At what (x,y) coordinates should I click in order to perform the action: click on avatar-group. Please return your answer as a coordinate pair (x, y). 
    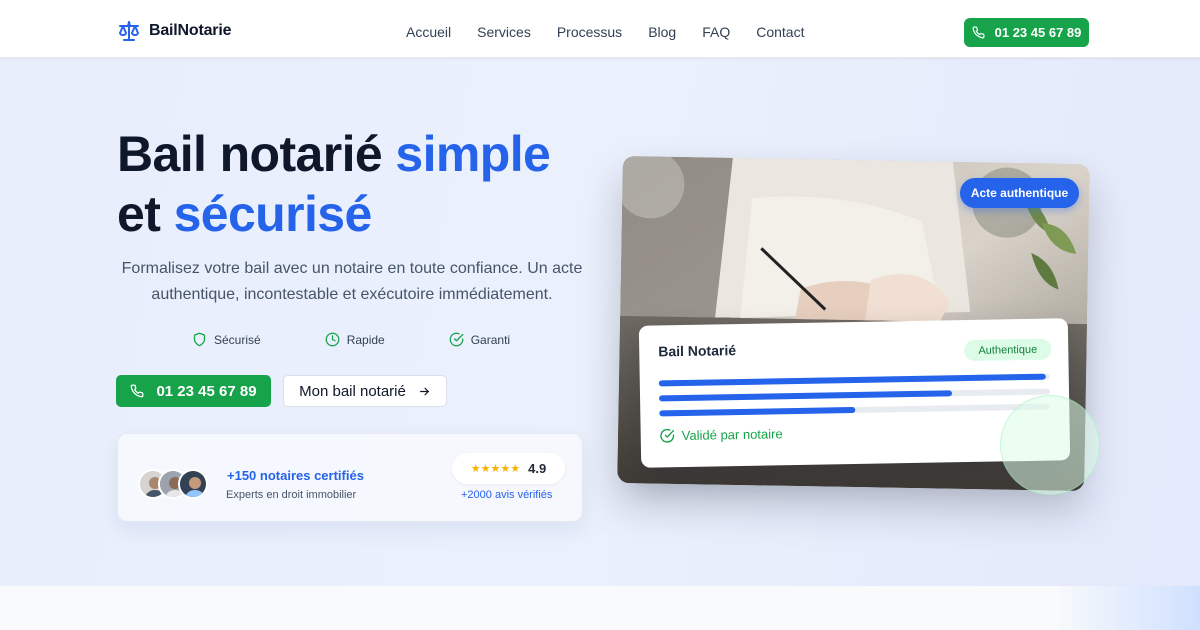
    Looking at the image, I should click on (173, 484).